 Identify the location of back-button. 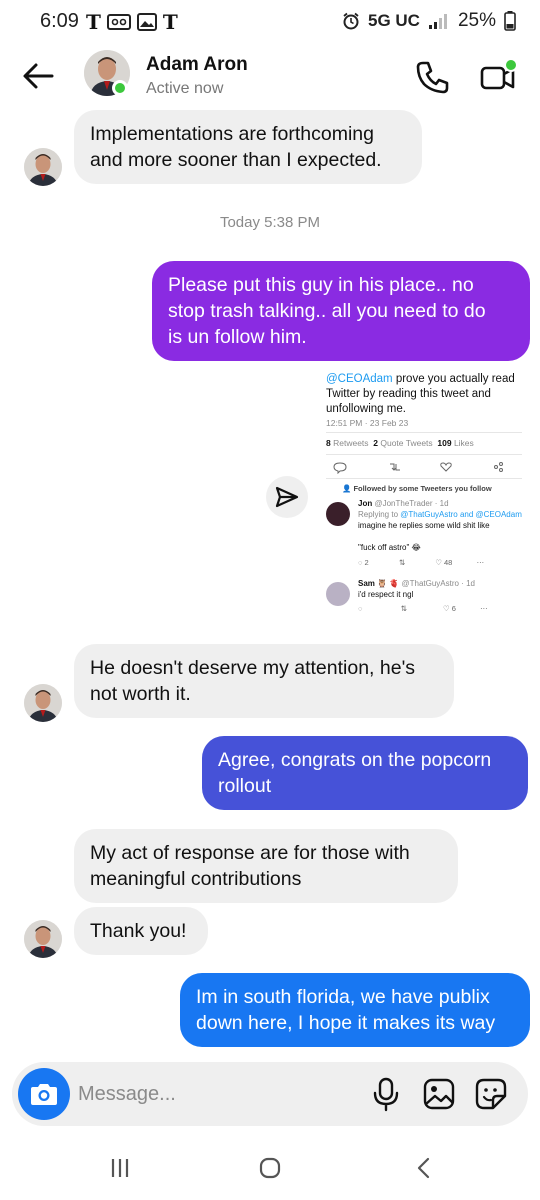
(38, 76).